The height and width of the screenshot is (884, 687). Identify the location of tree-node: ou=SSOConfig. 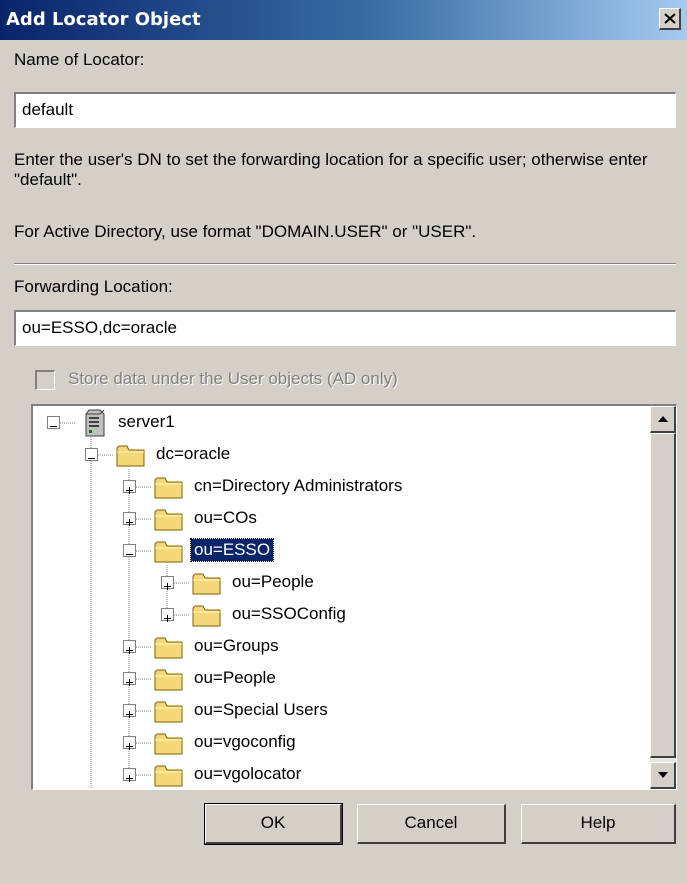
(333, 615).